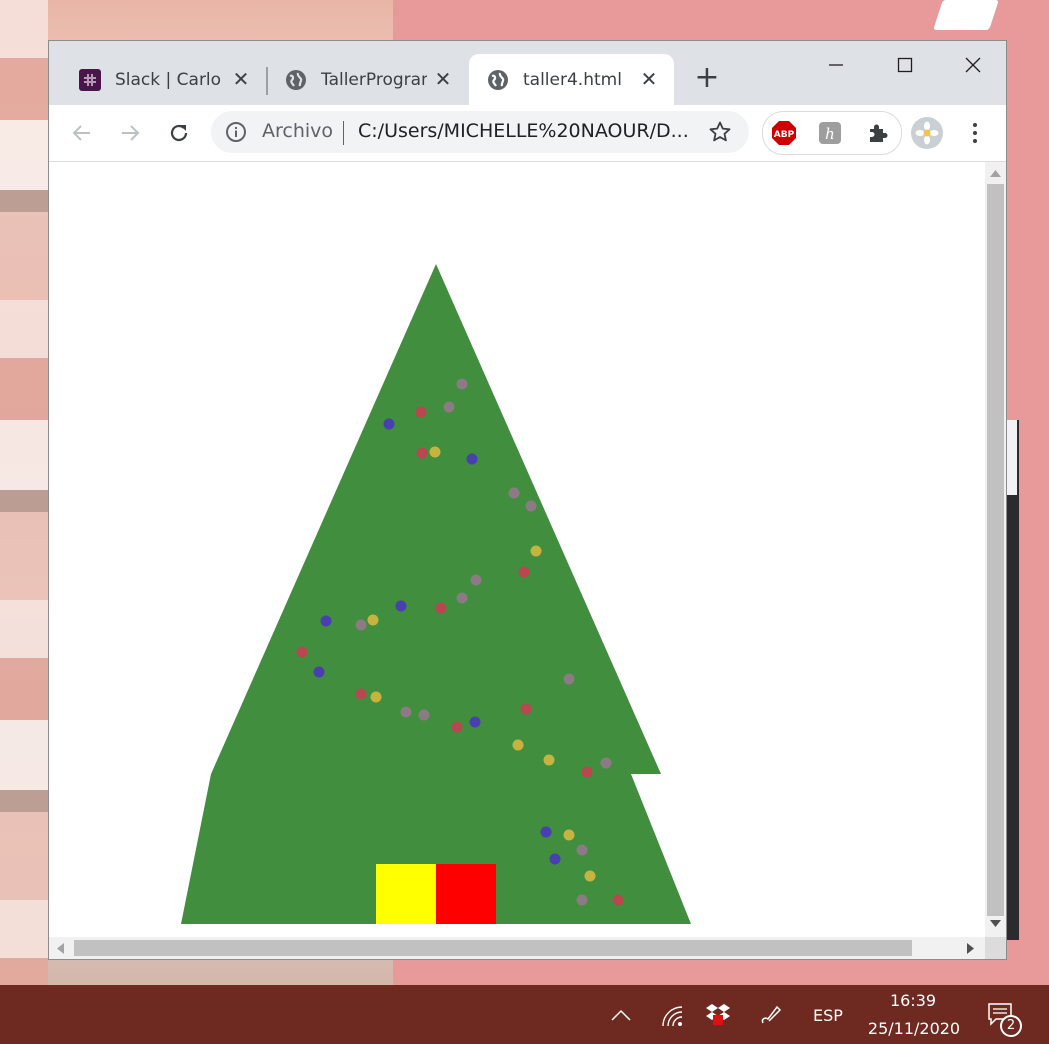 Image resolution: width=1049 pixels, height=1044 pixels. I want to click on forward-button, so click(130, 133).